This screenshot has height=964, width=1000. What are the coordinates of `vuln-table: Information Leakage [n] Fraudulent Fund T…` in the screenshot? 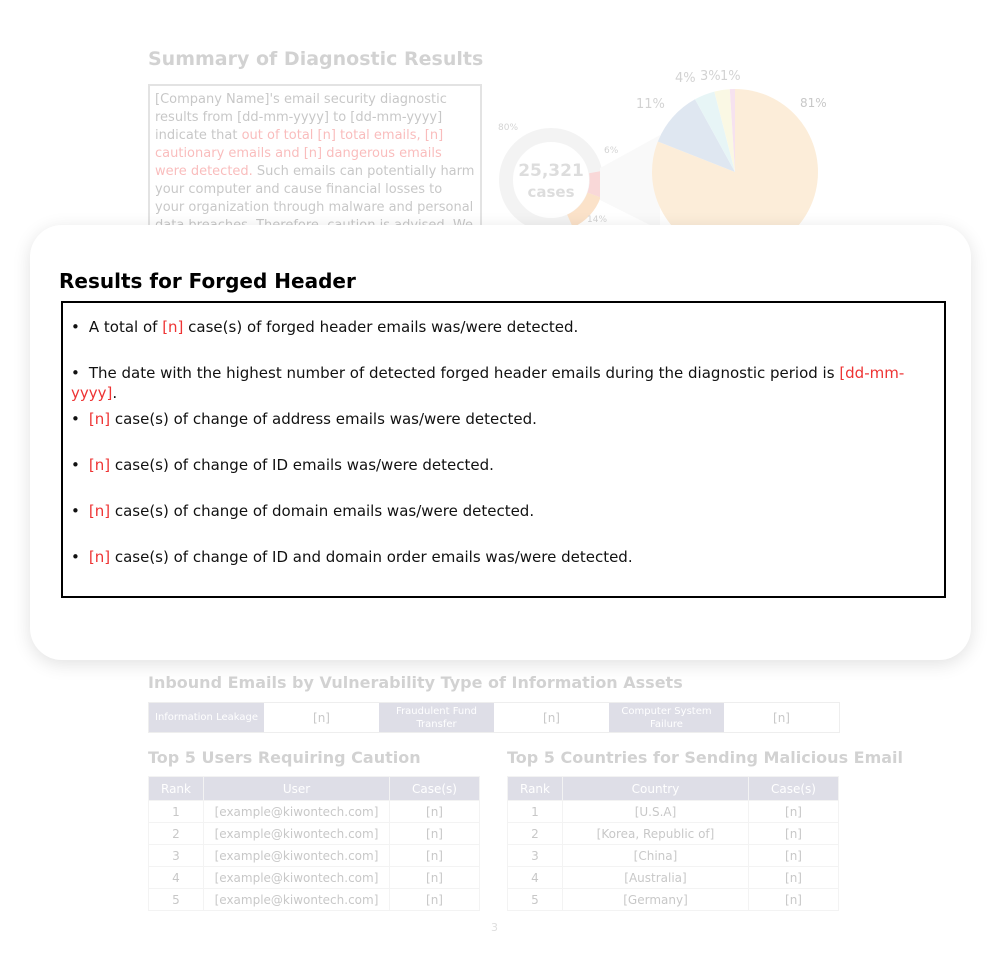 It's located at (494, 717).